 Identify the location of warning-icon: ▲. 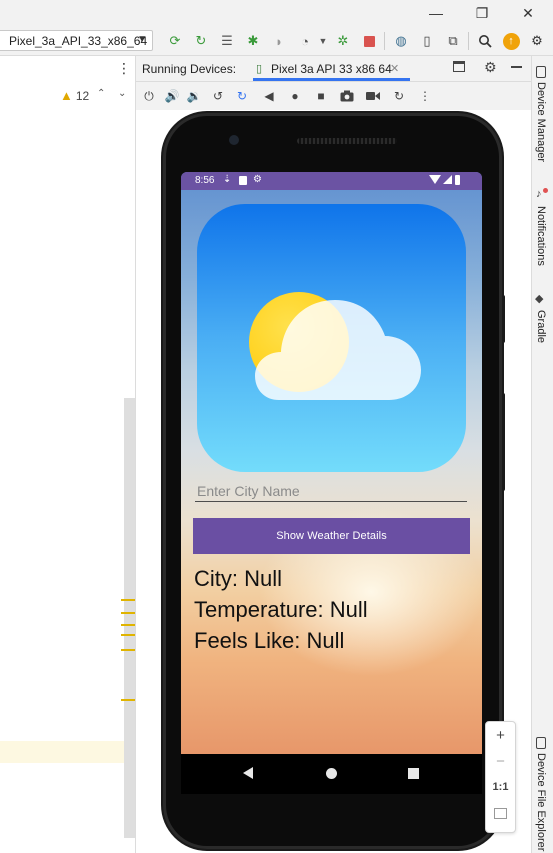
(66, 95).